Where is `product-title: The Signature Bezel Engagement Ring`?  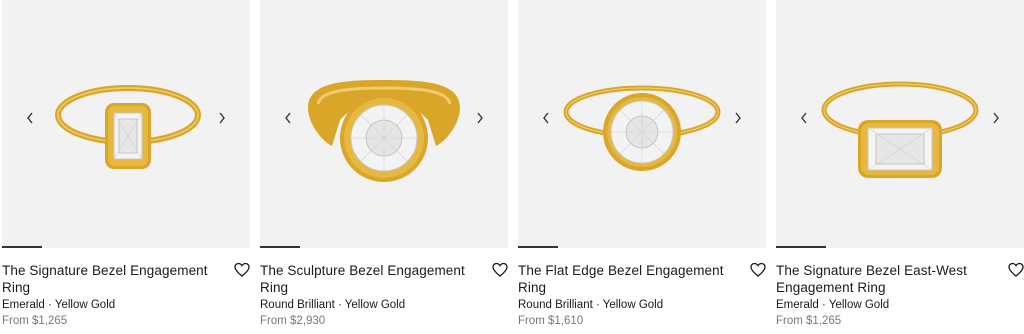 product-title: The Signature Bezel Engagement Ring is located at coordinates (126, 279).